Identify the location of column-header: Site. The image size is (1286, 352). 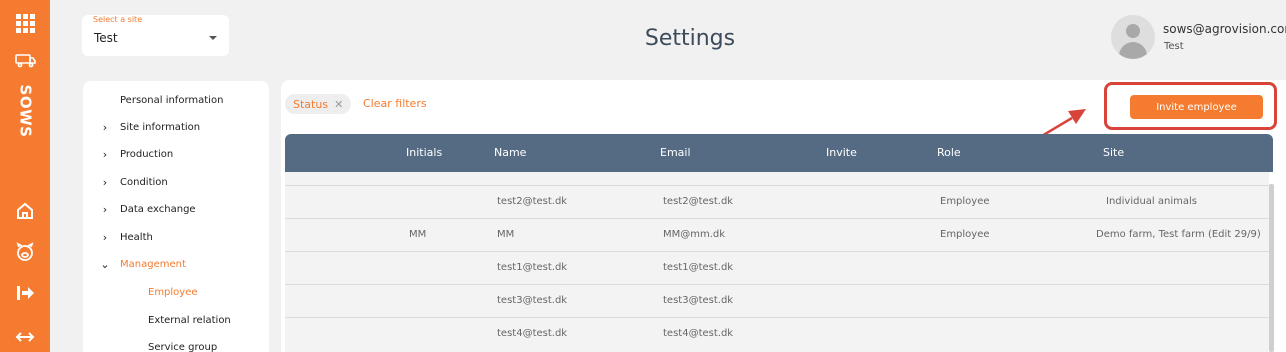
(1113, 152).